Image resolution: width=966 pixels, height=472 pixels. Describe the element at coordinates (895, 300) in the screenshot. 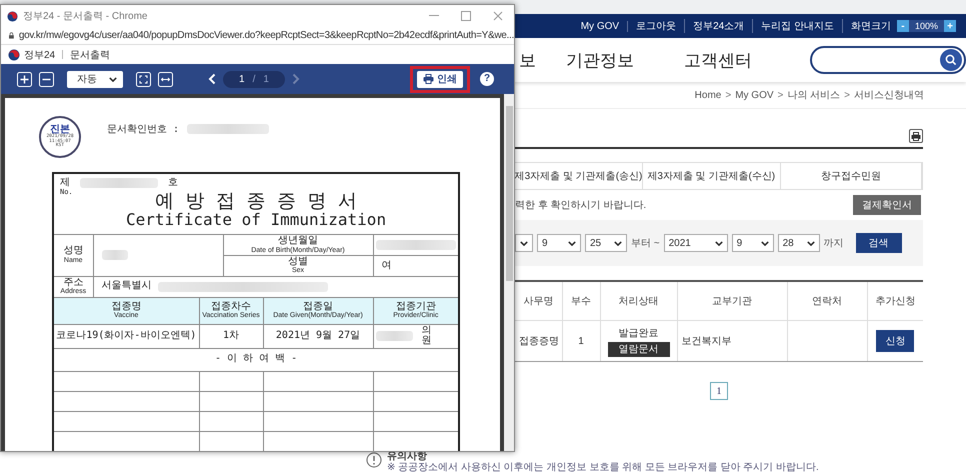

I see `column-header: 추가신청` at that location.